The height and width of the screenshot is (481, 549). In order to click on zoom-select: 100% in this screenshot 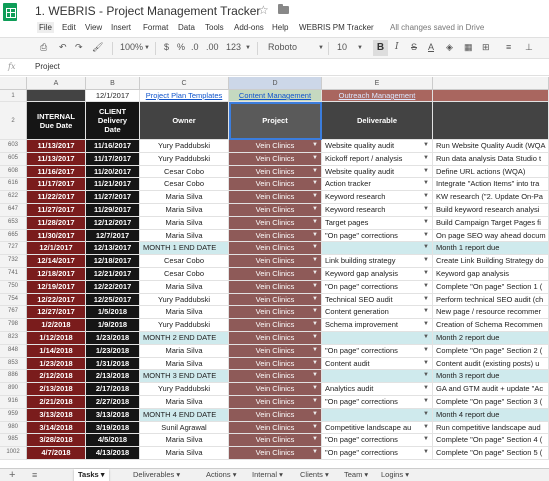, I will do `click(131, 47)`.